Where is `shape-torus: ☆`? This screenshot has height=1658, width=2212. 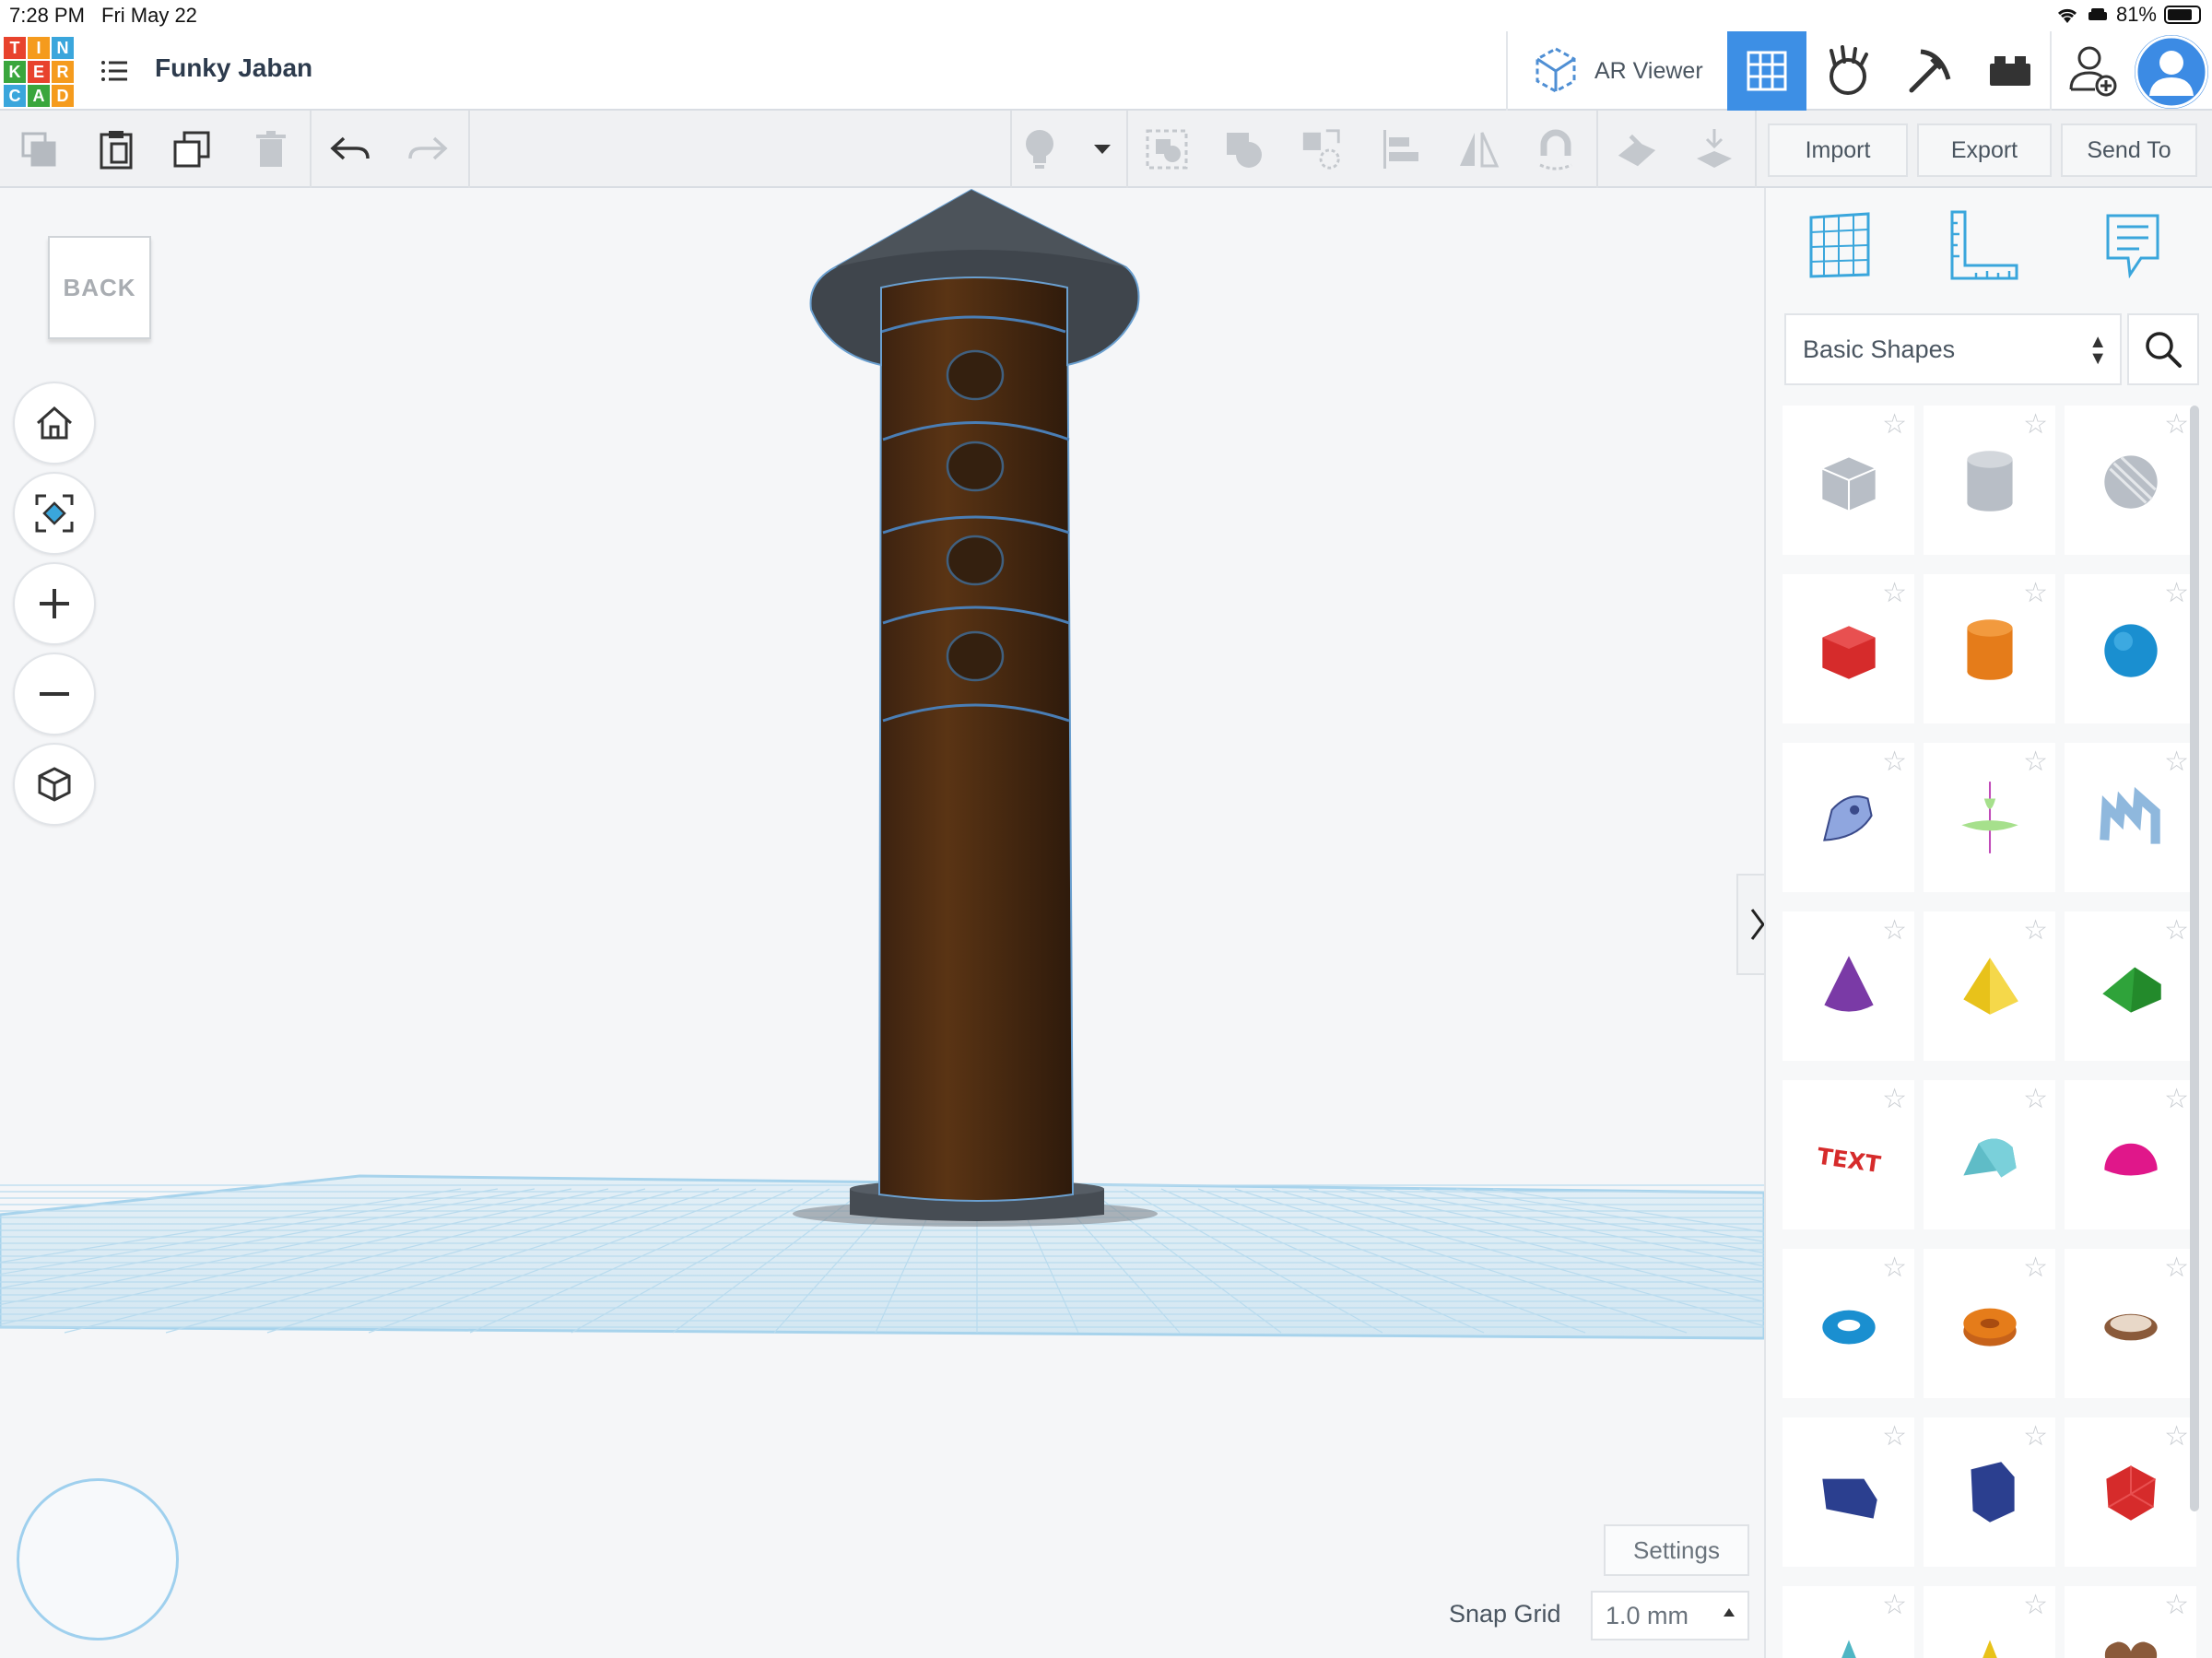 shape-torus: ☆ is located at coordinates (1848, 1323).